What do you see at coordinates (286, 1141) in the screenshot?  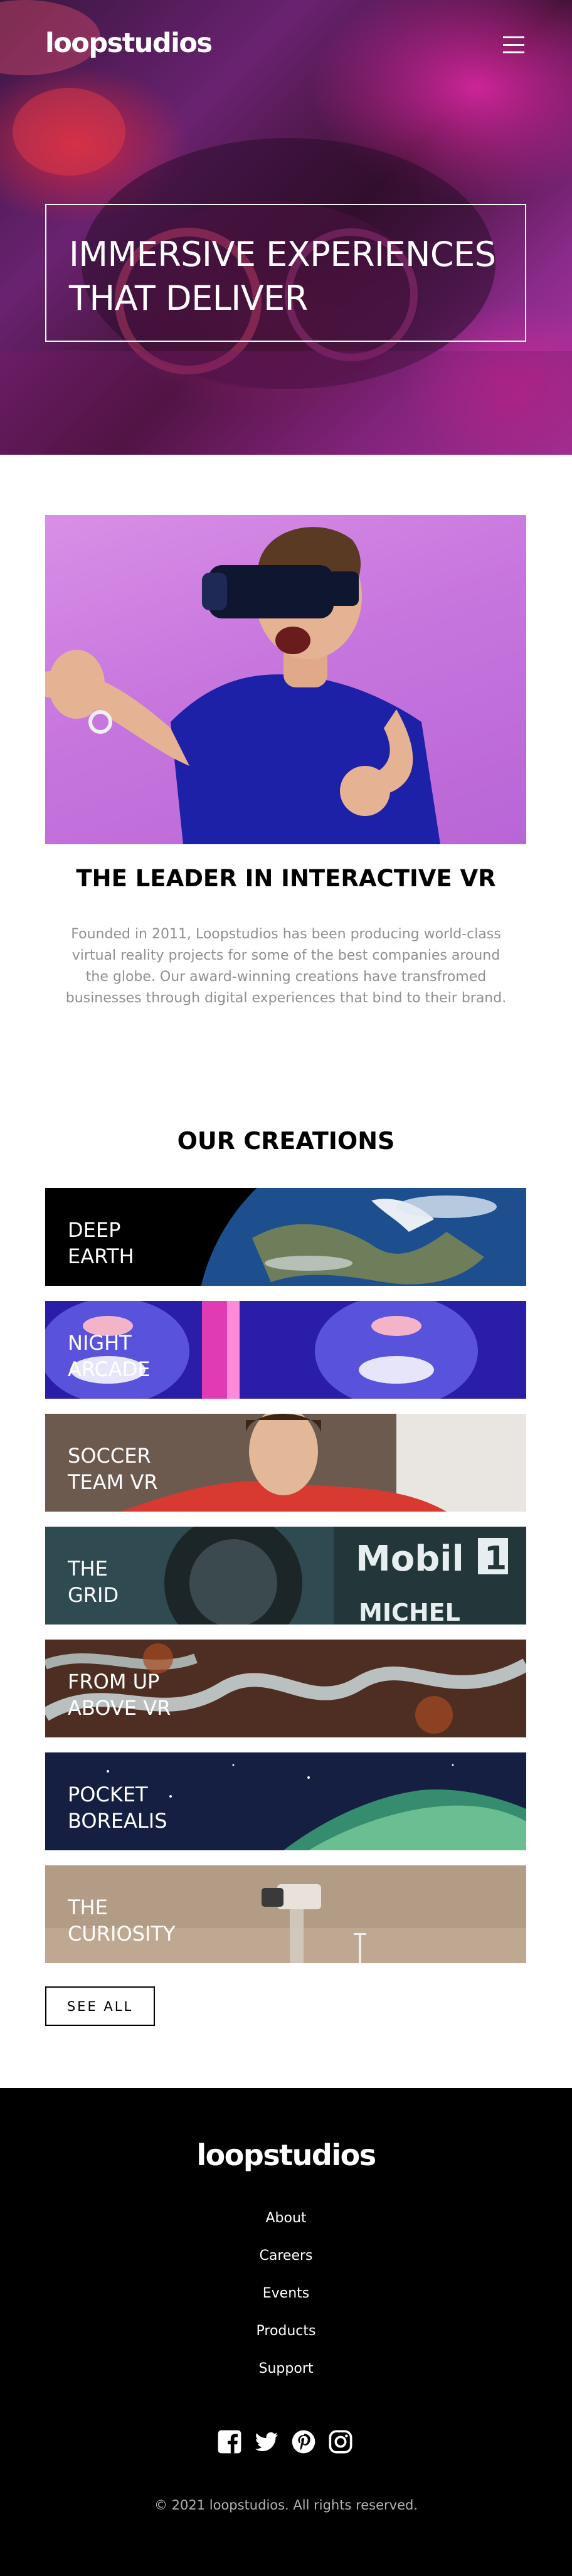 I see `creations-heading: OUR CREATIONS` at bounding box center [286, 1141].